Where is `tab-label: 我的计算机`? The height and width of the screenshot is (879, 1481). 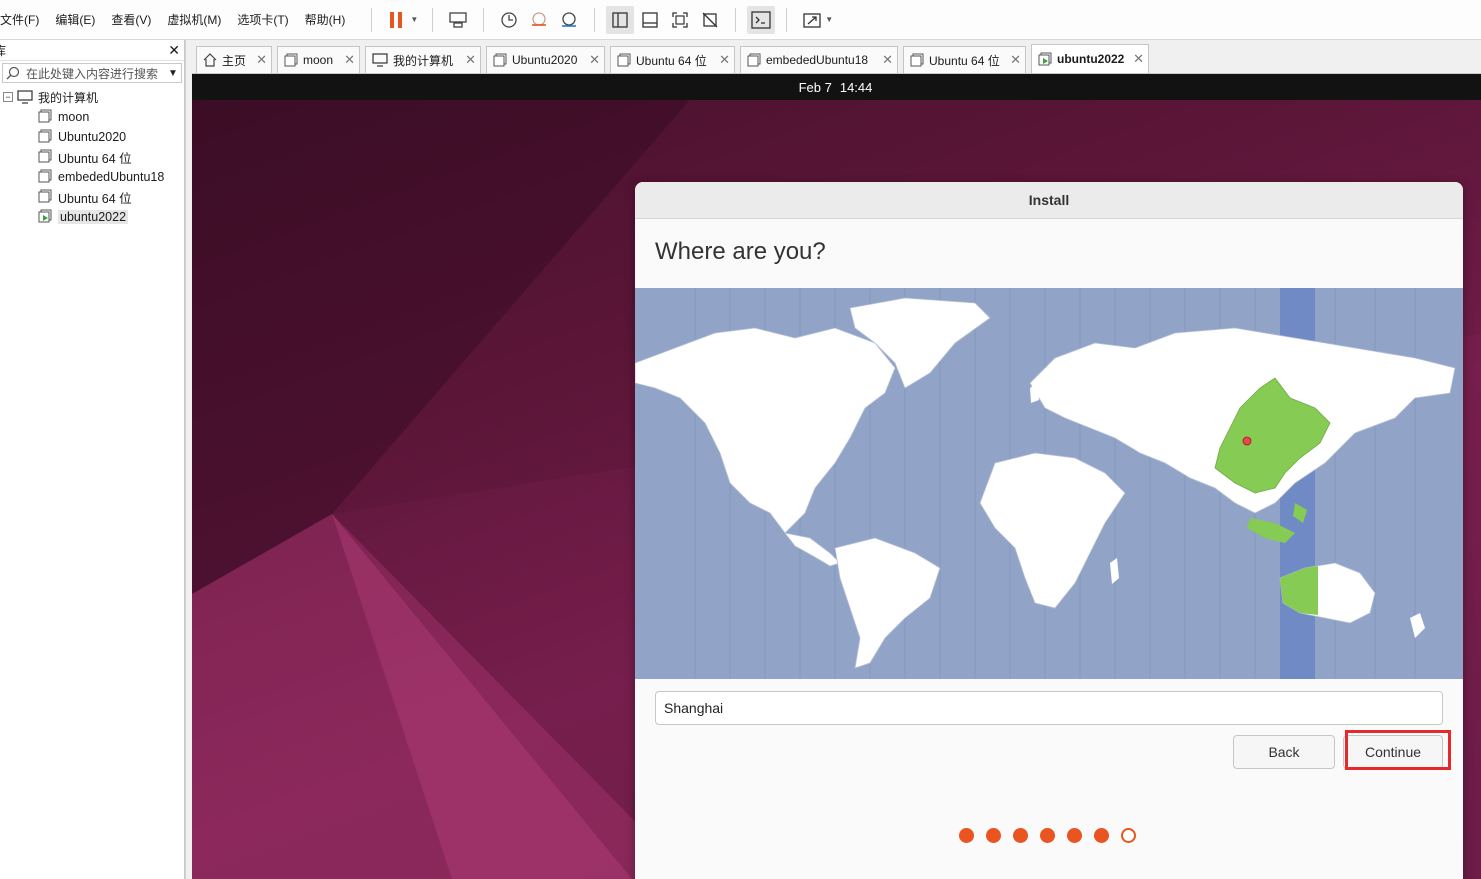 tab-label: 我的计算机 is located at coordinates (423, 60).